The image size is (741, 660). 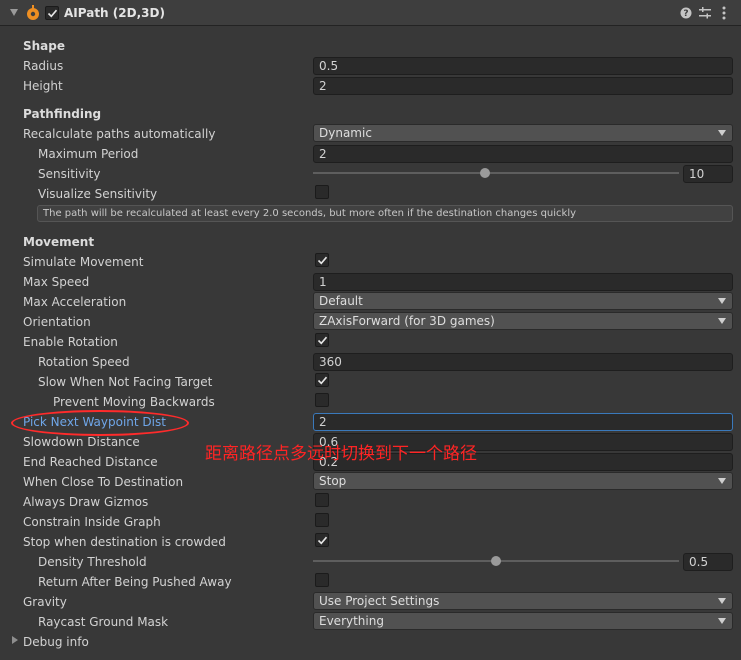 What do you see at coordinates (57, 322) in the screenshot?
I see `orientation-label: Orientation` at bounding box center [57, 322].